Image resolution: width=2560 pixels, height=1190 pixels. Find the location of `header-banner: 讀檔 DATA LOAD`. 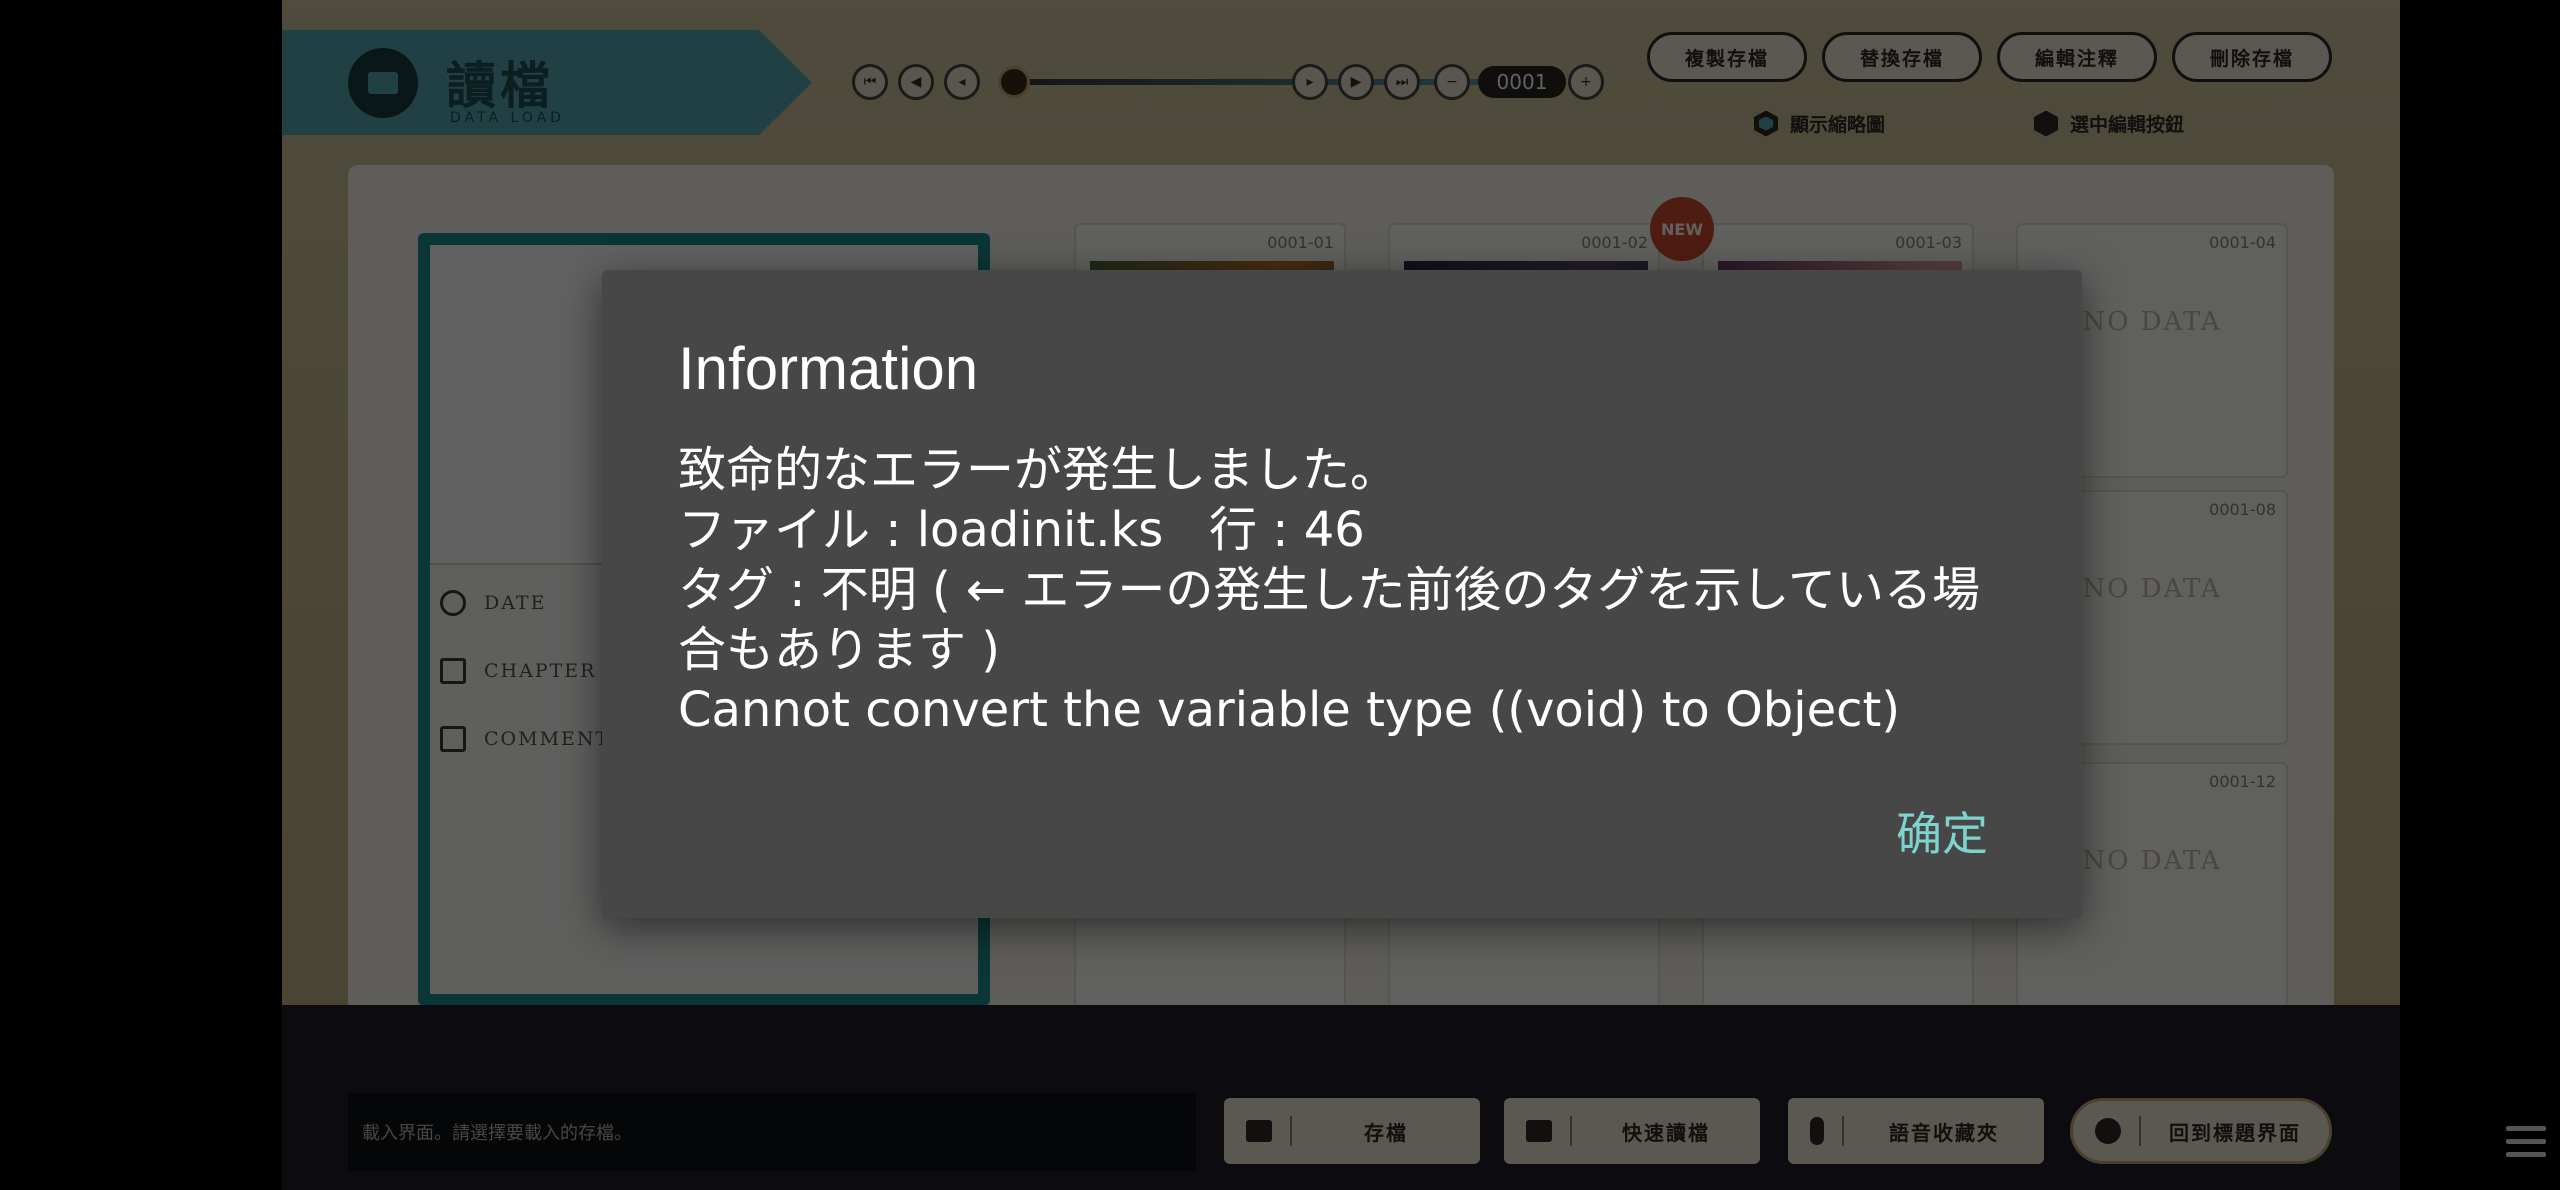

header-banner: 讀檔 DATA LOAD is located at coordinates (547, 82).